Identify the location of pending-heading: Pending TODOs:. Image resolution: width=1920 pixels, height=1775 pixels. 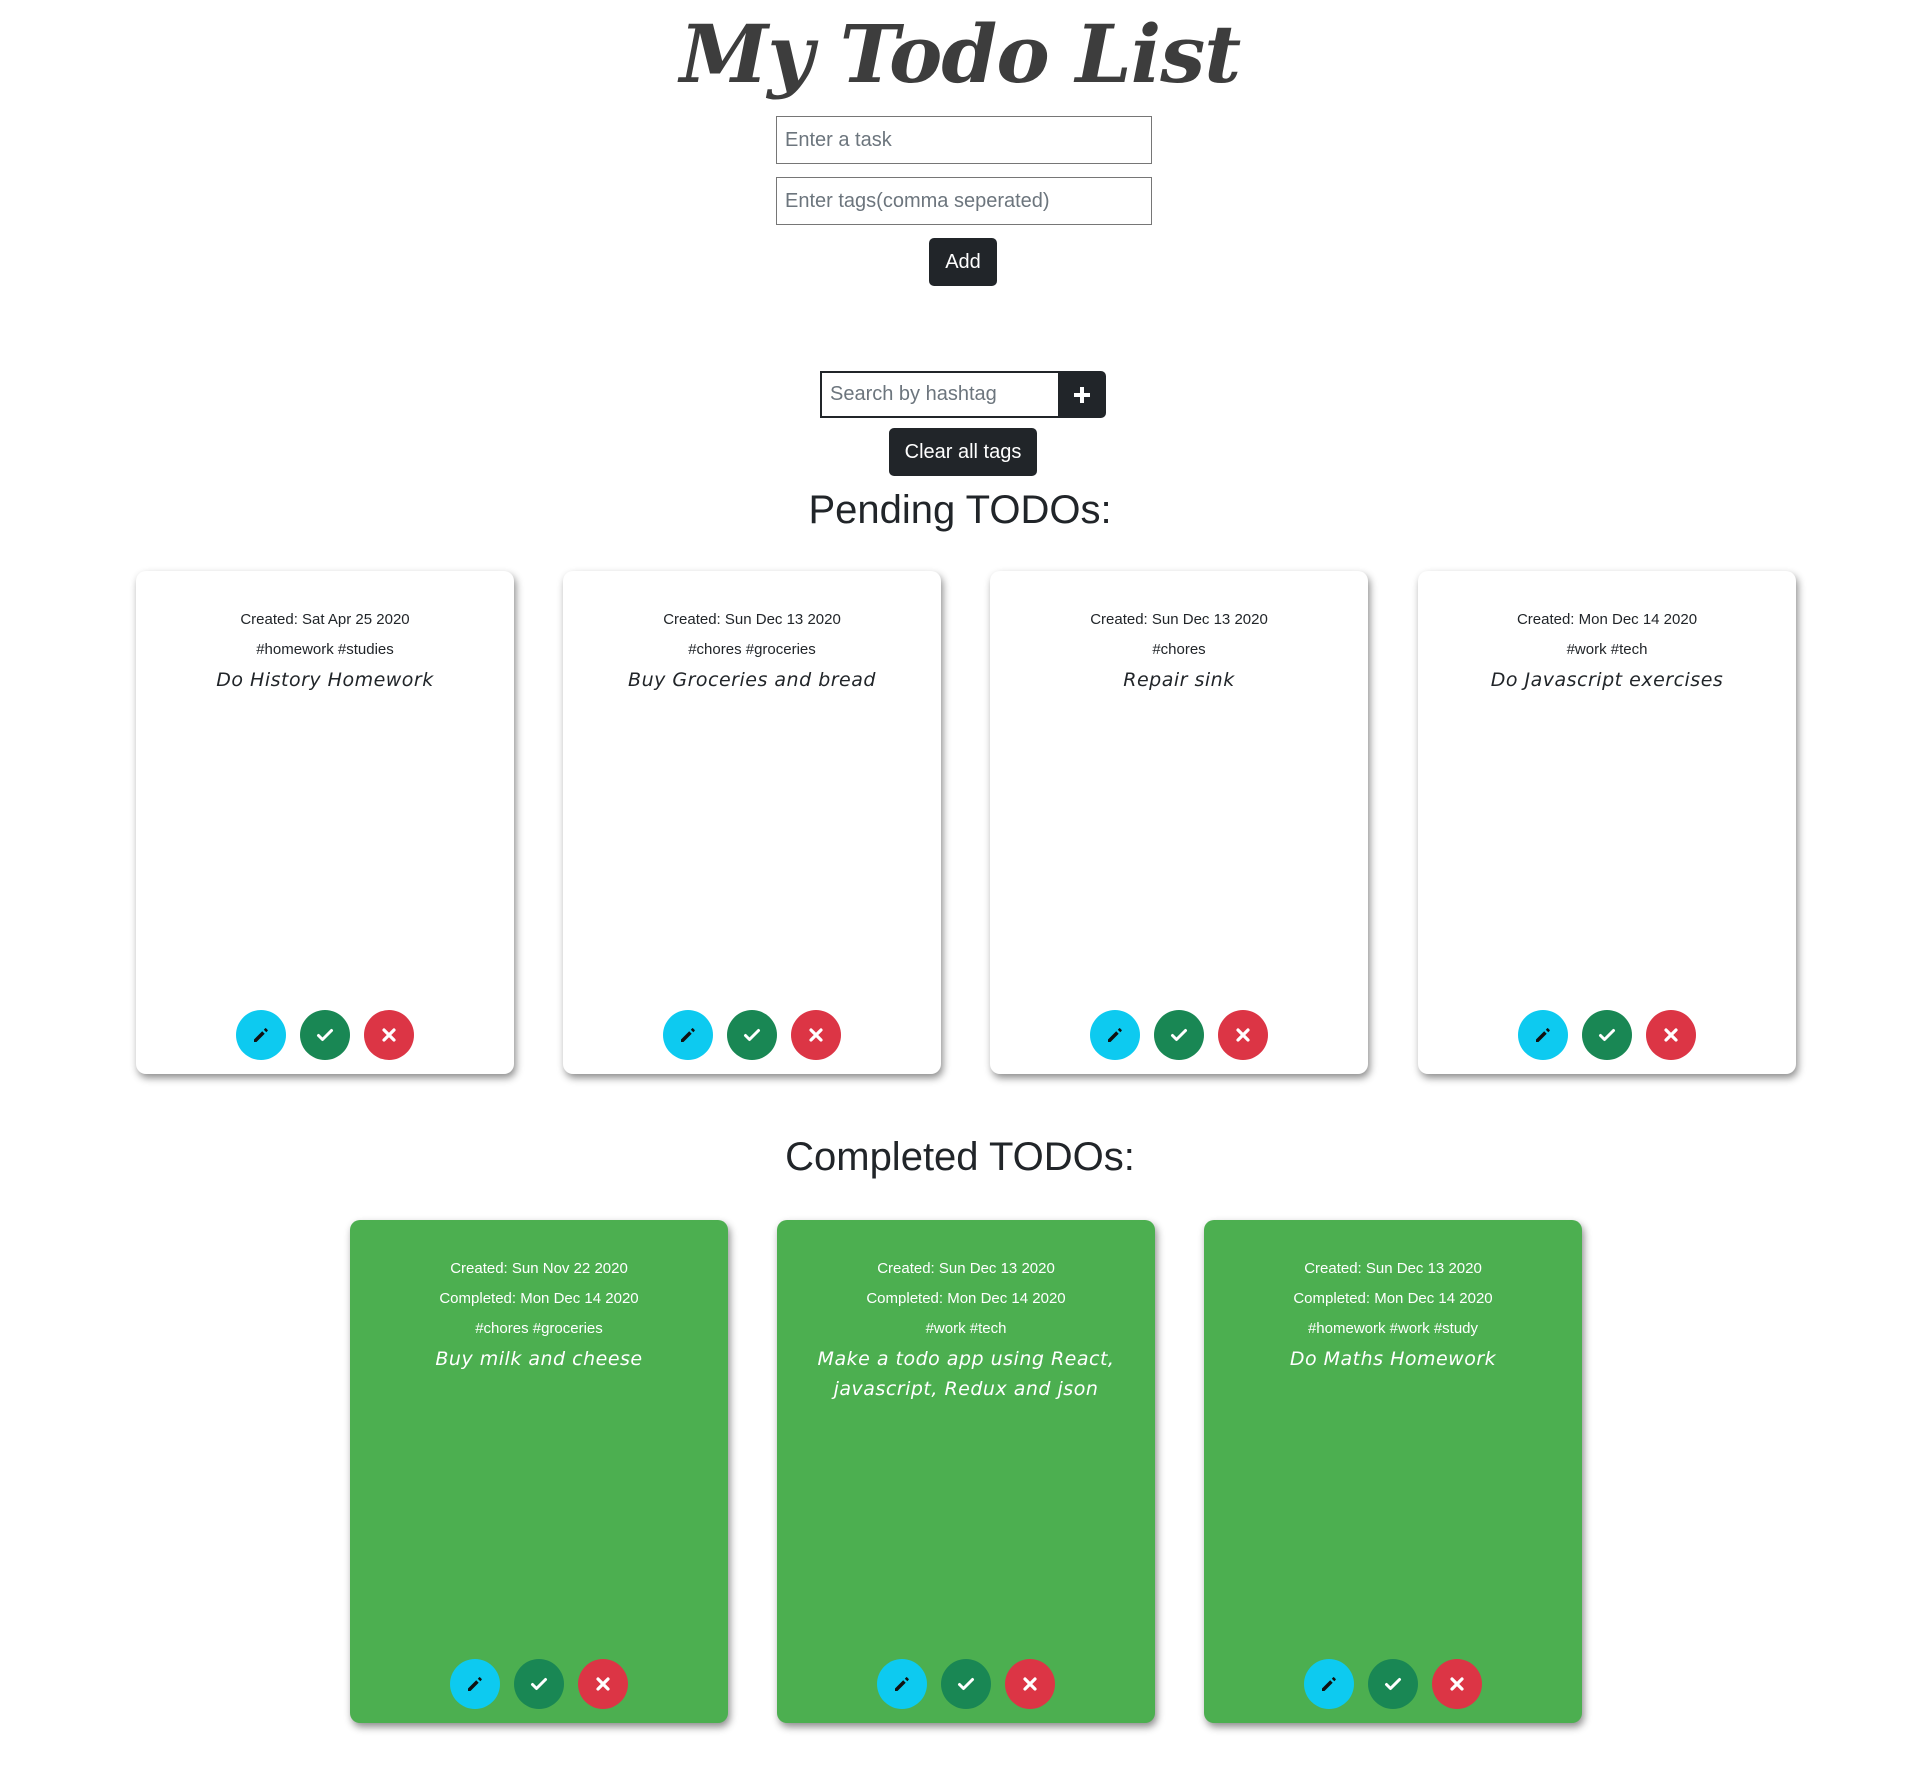
(960, 510).